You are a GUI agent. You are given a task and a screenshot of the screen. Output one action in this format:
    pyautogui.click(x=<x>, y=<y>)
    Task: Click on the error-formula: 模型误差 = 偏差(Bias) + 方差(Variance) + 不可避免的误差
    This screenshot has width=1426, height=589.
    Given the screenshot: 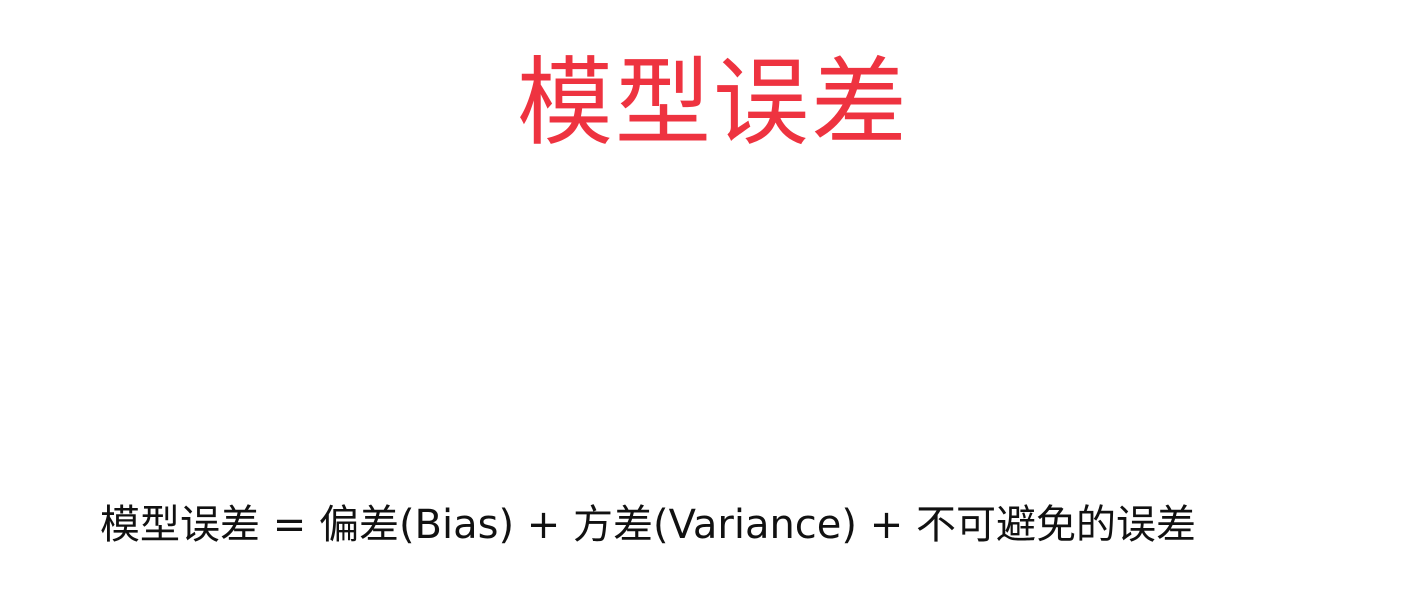 What is the action you would take?
    pyautogui.click(x=648, y=525)
    